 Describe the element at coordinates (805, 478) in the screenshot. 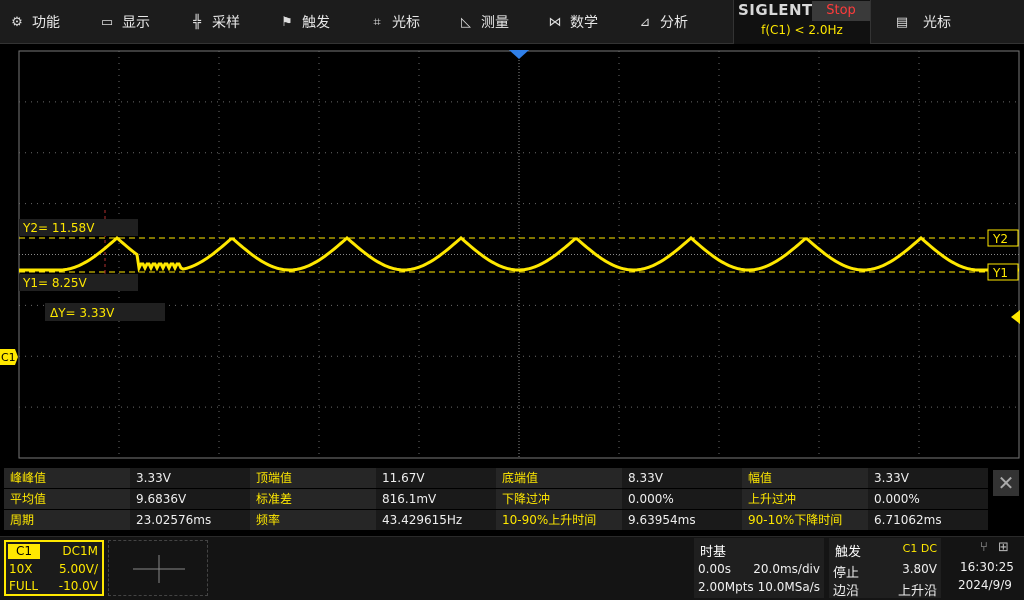

I see `meas-label-amplitude: 幅值` at that location.